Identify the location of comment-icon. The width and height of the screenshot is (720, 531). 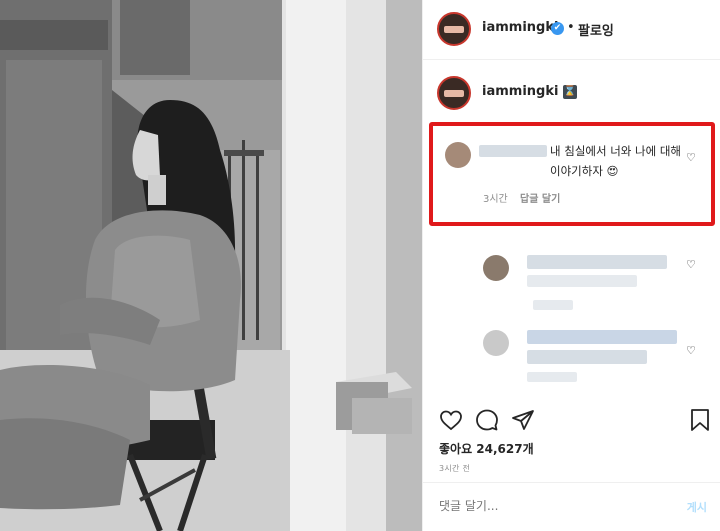
(487, 420).